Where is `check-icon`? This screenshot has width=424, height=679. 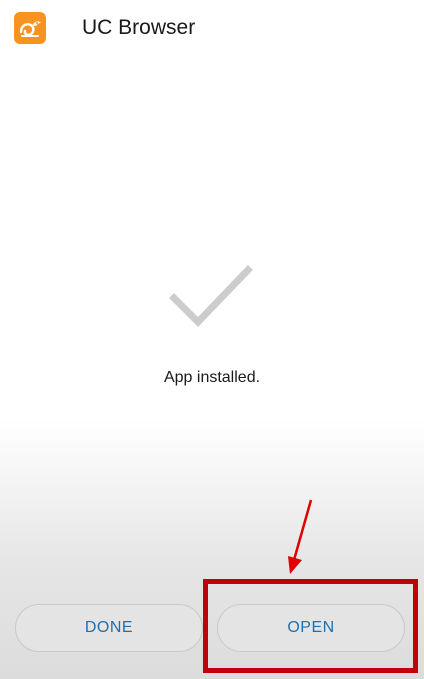 check-icon is located at coordinates (212, 299).